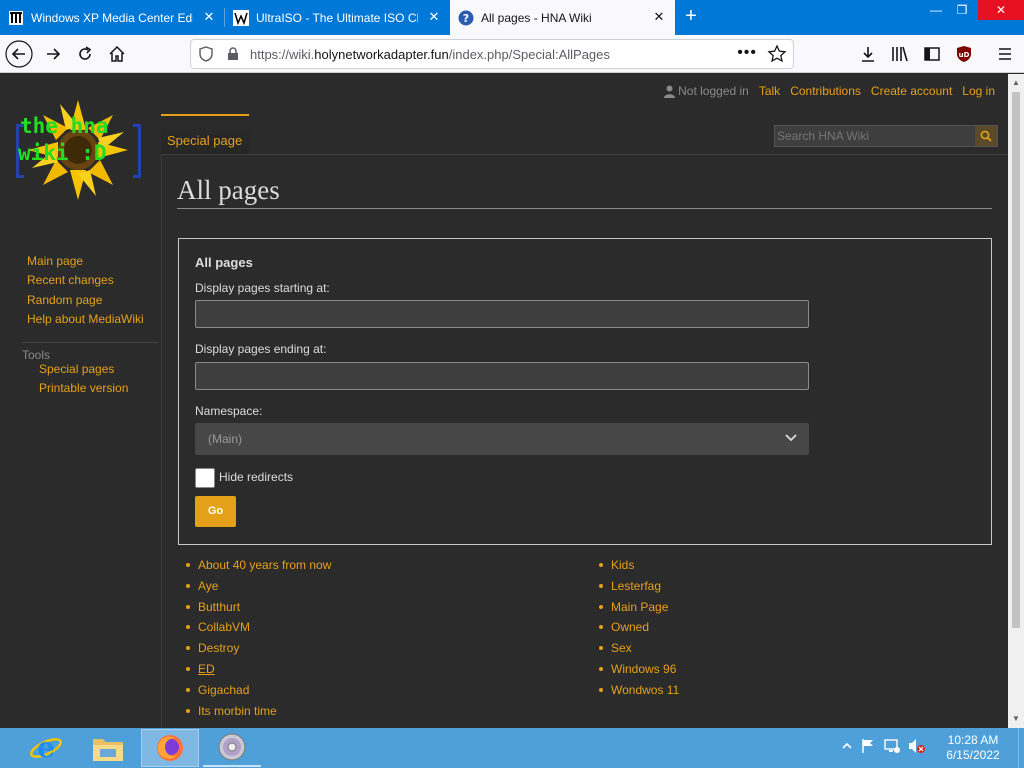 The height and width of the screenshot is (768, 1024). Describe the element at coordinates (777, 54) in the screenshot. I see `bookmark-star-icon` at that location.